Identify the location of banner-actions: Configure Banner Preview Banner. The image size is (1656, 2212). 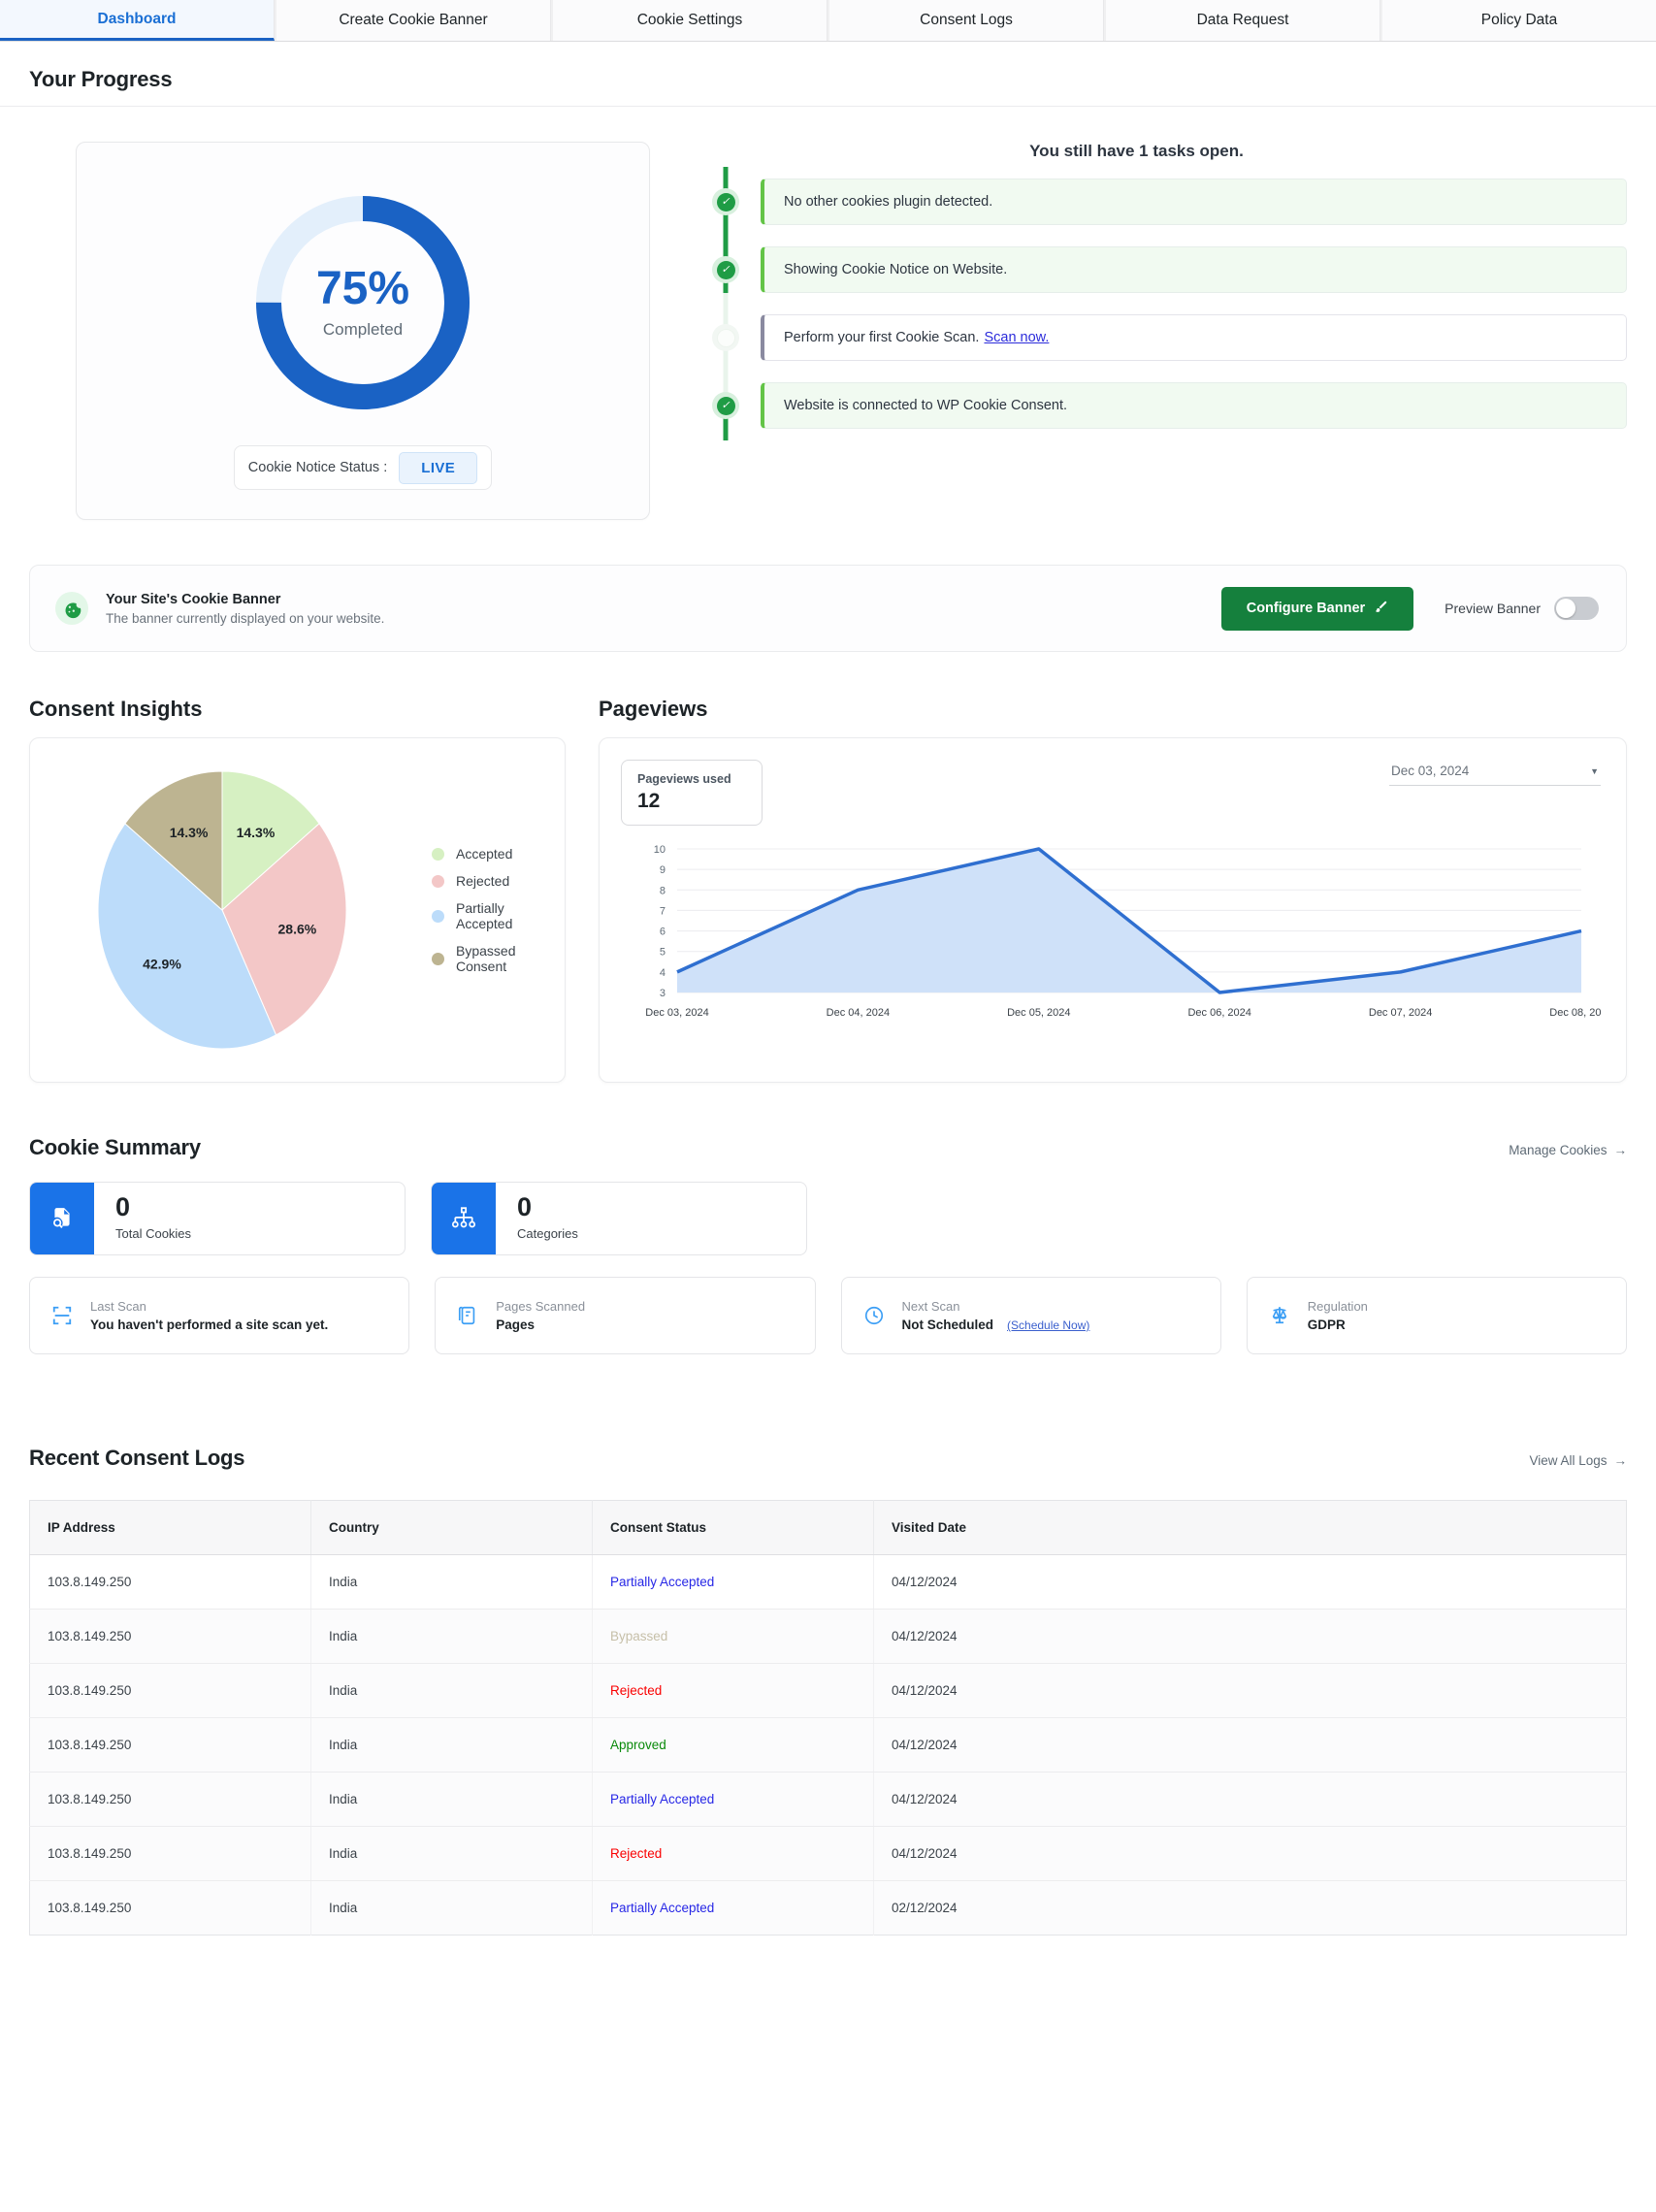
(1409, 608).